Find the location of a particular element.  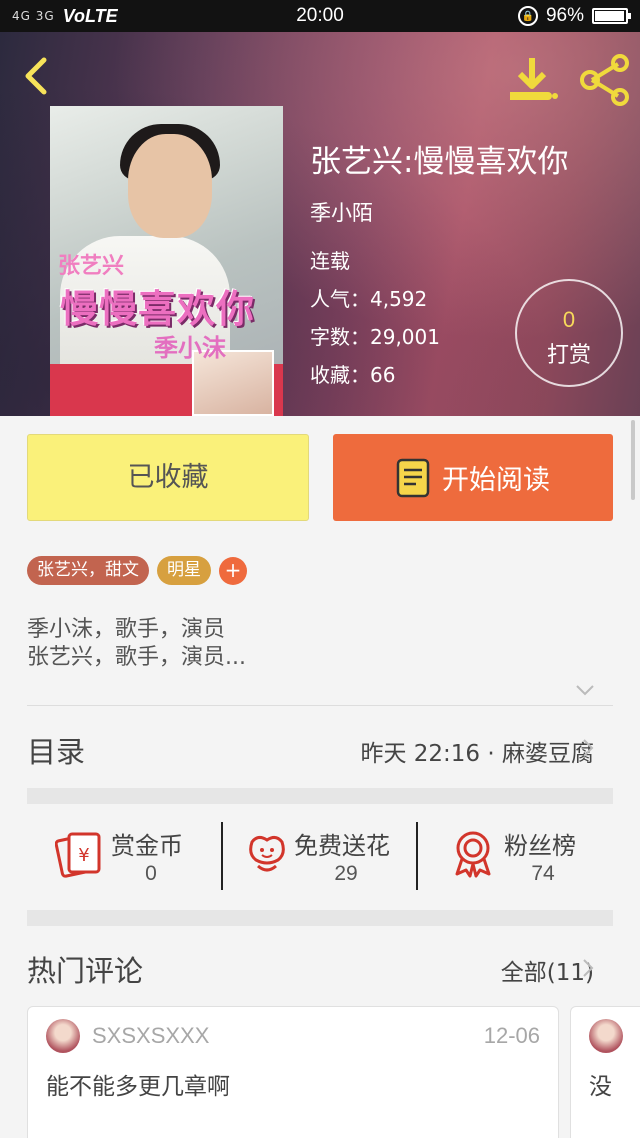

chevron-left-icon is located at coordinates (38, 76).